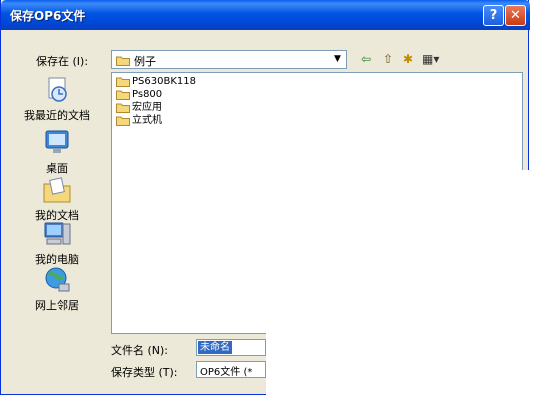  I want to click on network-places-icon, so click(57, 279).